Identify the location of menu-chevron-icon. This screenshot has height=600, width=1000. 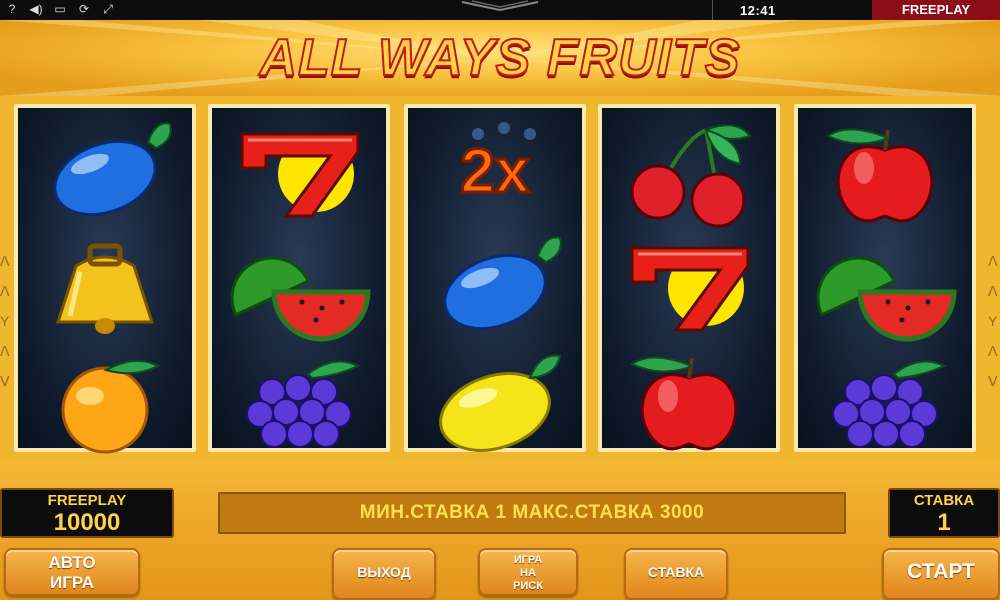
(500, 6).